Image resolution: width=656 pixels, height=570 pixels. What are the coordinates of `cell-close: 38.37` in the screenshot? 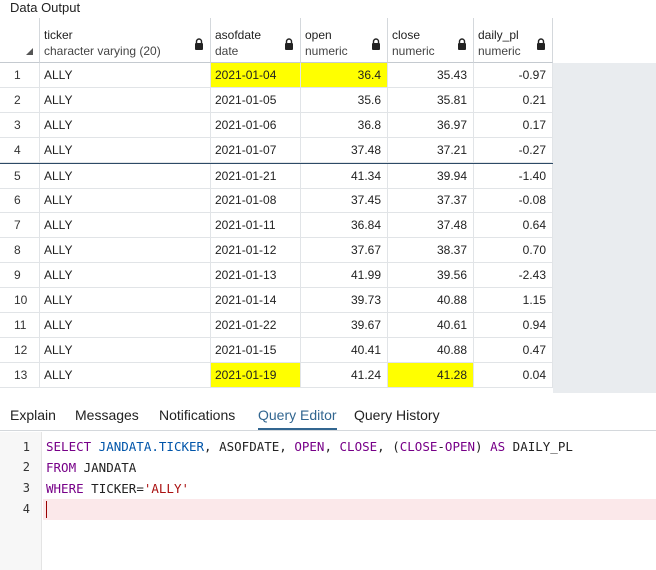 It's located at (431, 250).